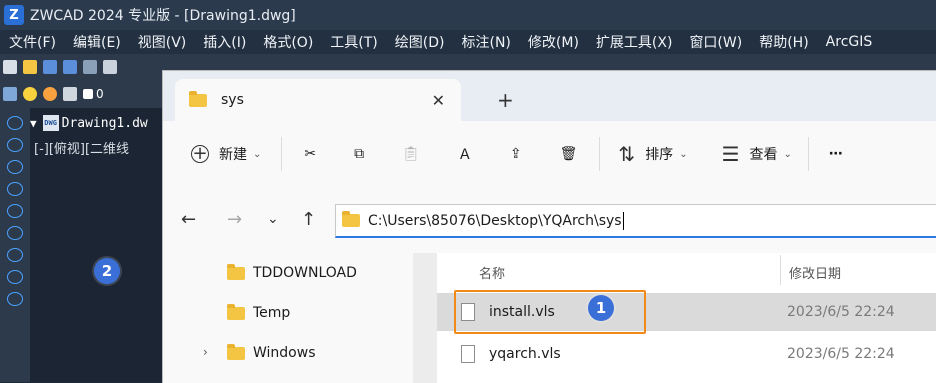  I want to click on tab-sys: sys ✕, so click(318, 100).